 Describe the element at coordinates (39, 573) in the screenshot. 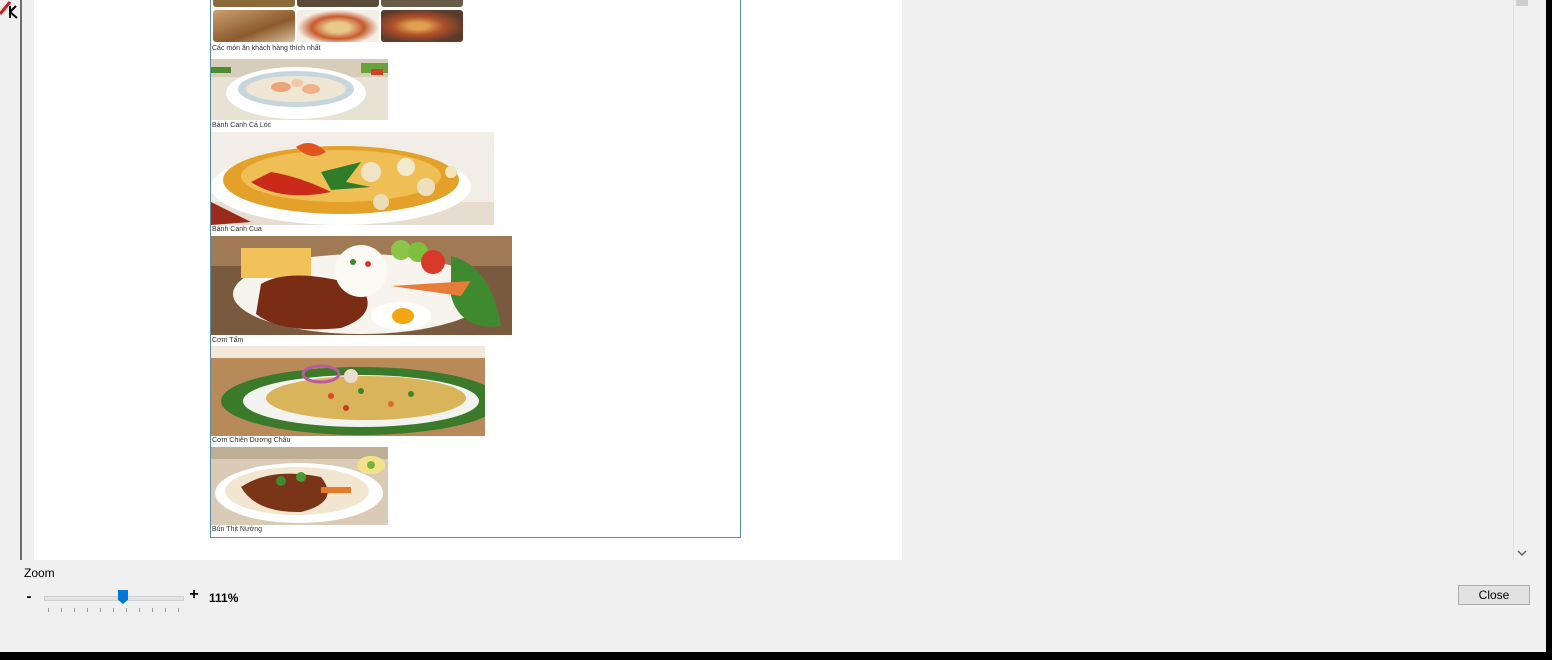

I see `zoom-label: Zoom` at that location.